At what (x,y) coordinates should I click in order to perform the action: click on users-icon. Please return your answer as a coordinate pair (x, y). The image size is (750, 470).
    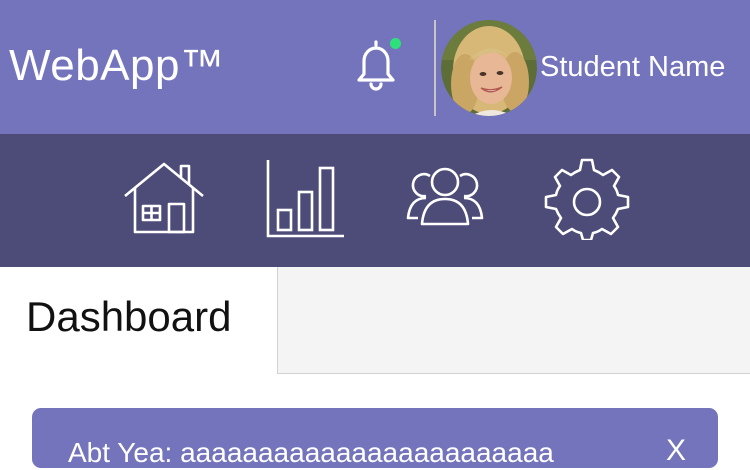
    Looking at the image, I should click on (445, 197).